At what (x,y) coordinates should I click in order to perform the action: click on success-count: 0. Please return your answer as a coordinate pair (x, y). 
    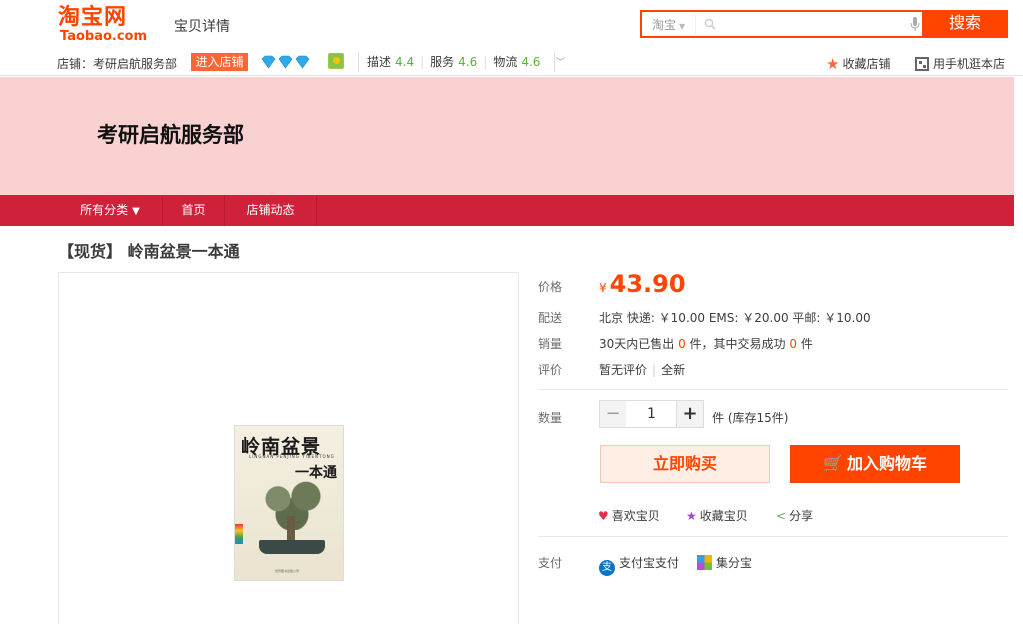
    Looking at the image, I should click on (793, 344).